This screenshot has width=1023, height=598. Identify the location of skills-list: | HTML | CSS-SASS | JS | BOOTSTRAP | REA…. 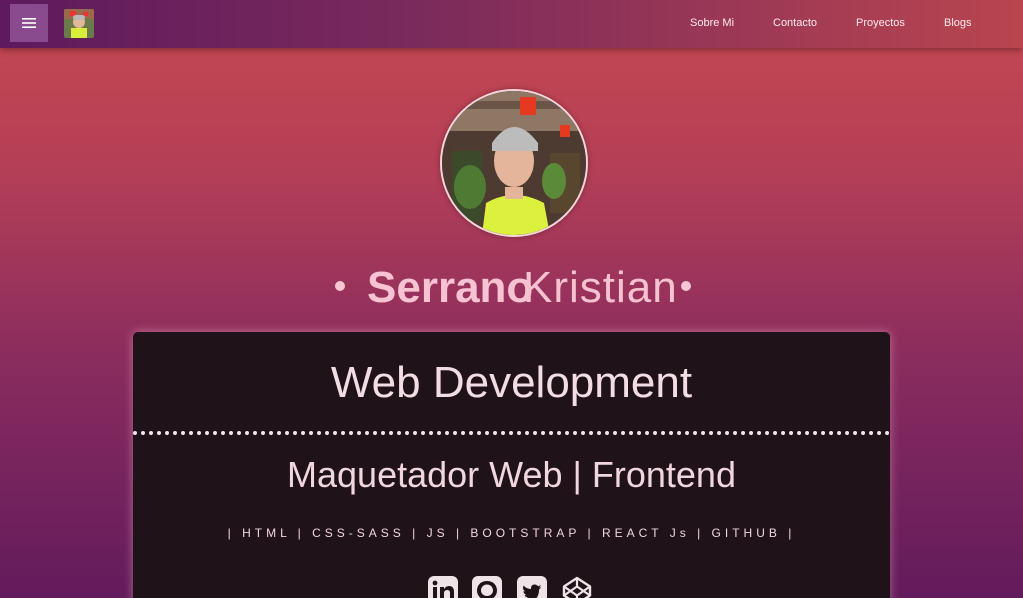
(511, 533).